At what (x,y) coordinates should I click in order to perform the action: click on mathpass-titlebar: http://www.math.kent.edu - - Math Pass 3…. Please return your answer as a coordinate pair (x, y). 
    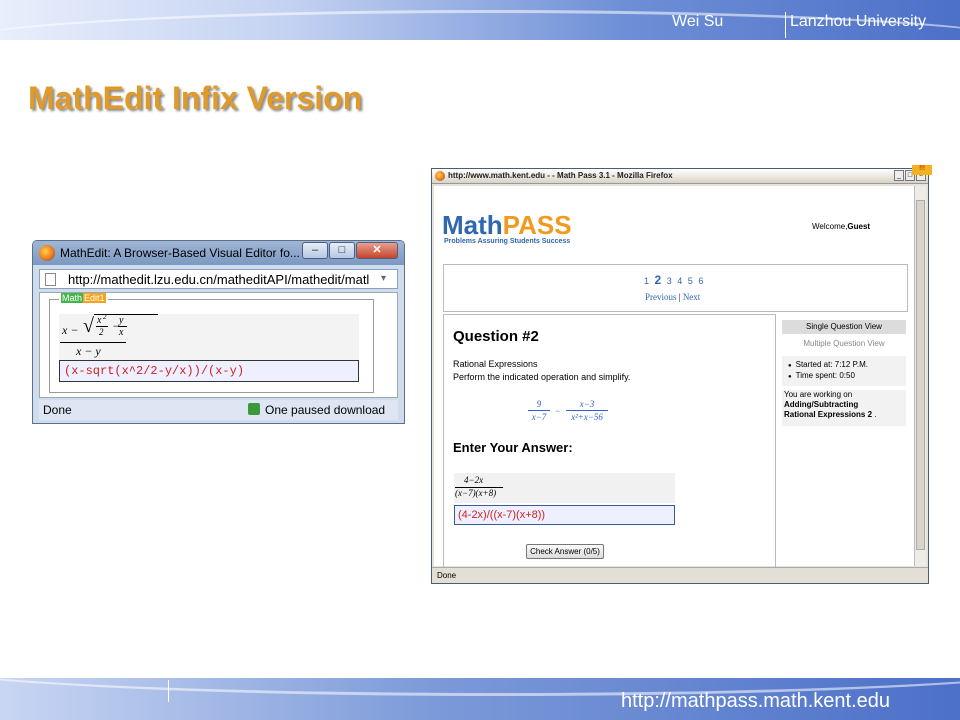
    Looking at the image, I should click on (682, 174).